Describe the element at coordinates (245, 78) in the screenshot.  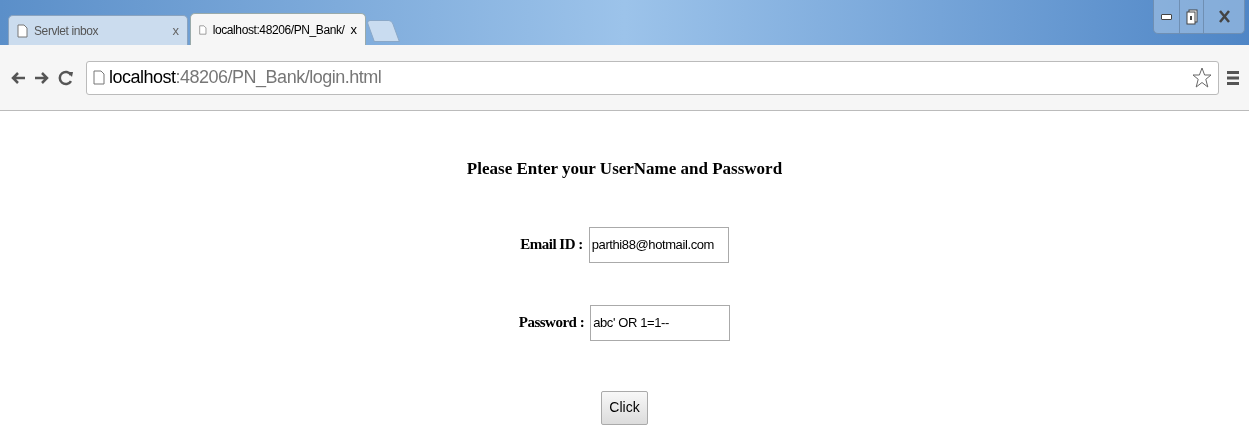
I see `url-text: localhost:48206/PN_Bank/login.html` at that location.